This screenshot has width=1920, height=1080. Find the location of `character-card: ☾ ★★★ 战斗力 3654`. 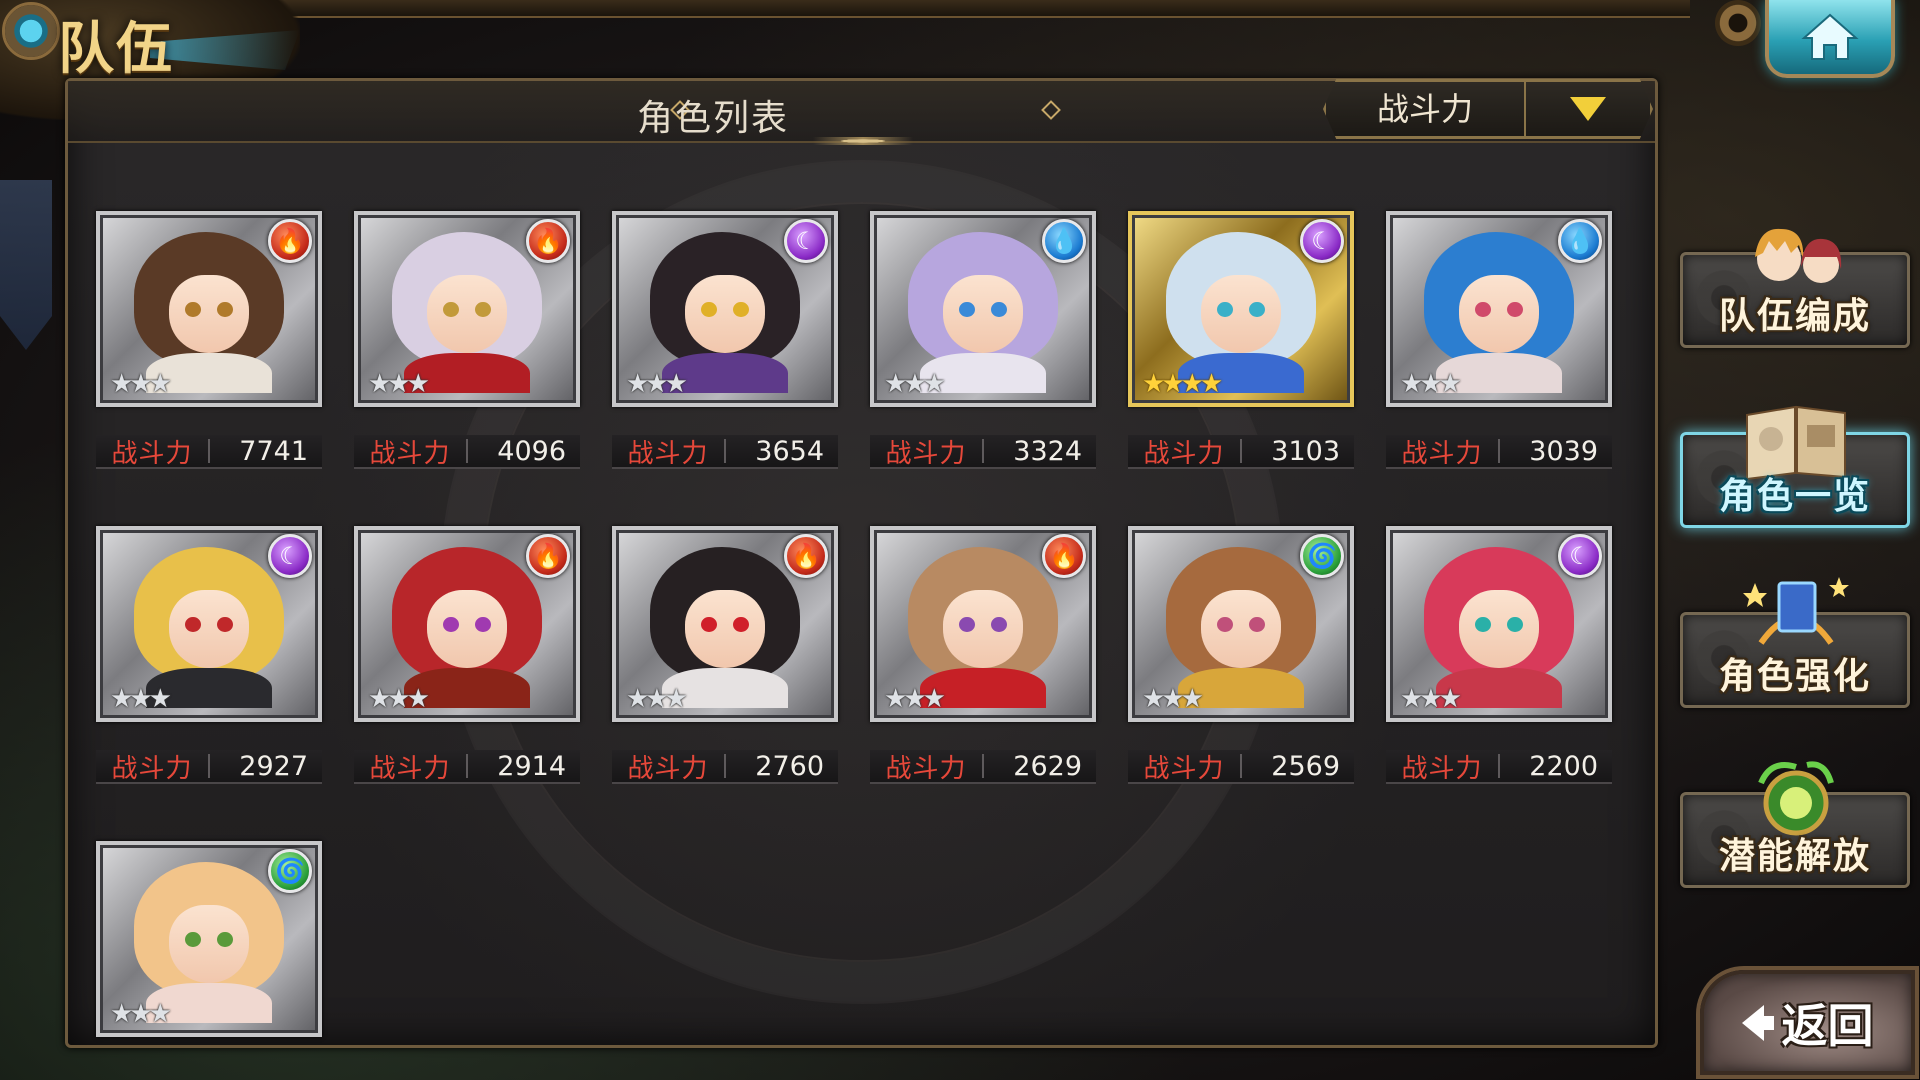

character-card: ☾ ★★★ 战斗力 3654 is located at coordinates (725, 340).